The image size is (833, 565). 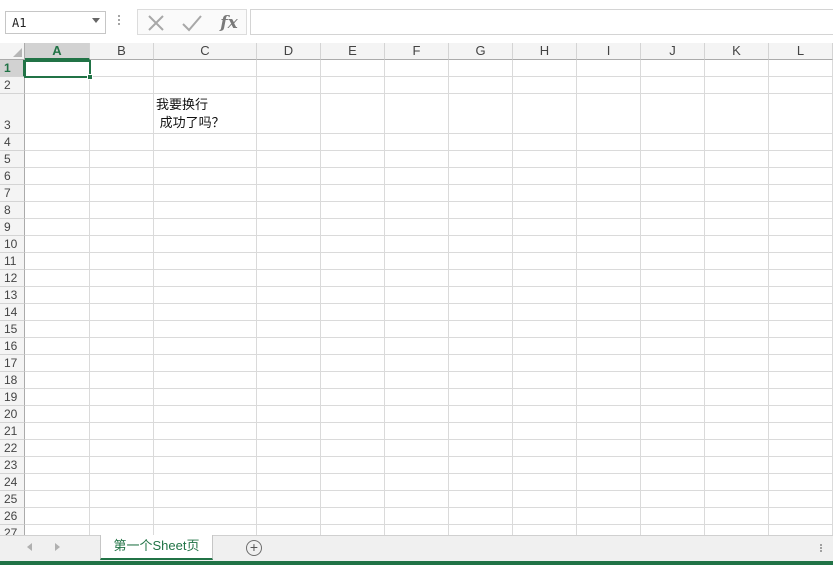 I want to click on cell-h3, so click(x=545, y=114).